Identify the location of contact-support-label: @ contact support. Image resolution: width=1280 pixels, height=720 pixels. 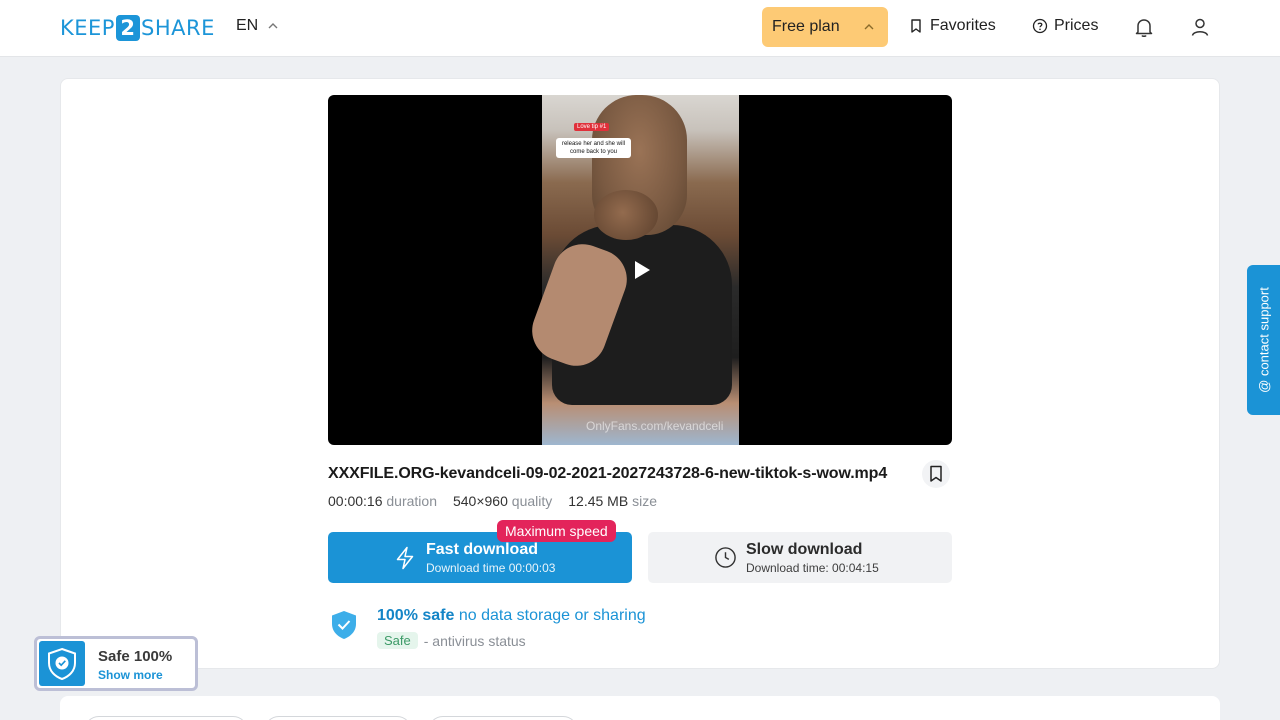
(1263, 340).